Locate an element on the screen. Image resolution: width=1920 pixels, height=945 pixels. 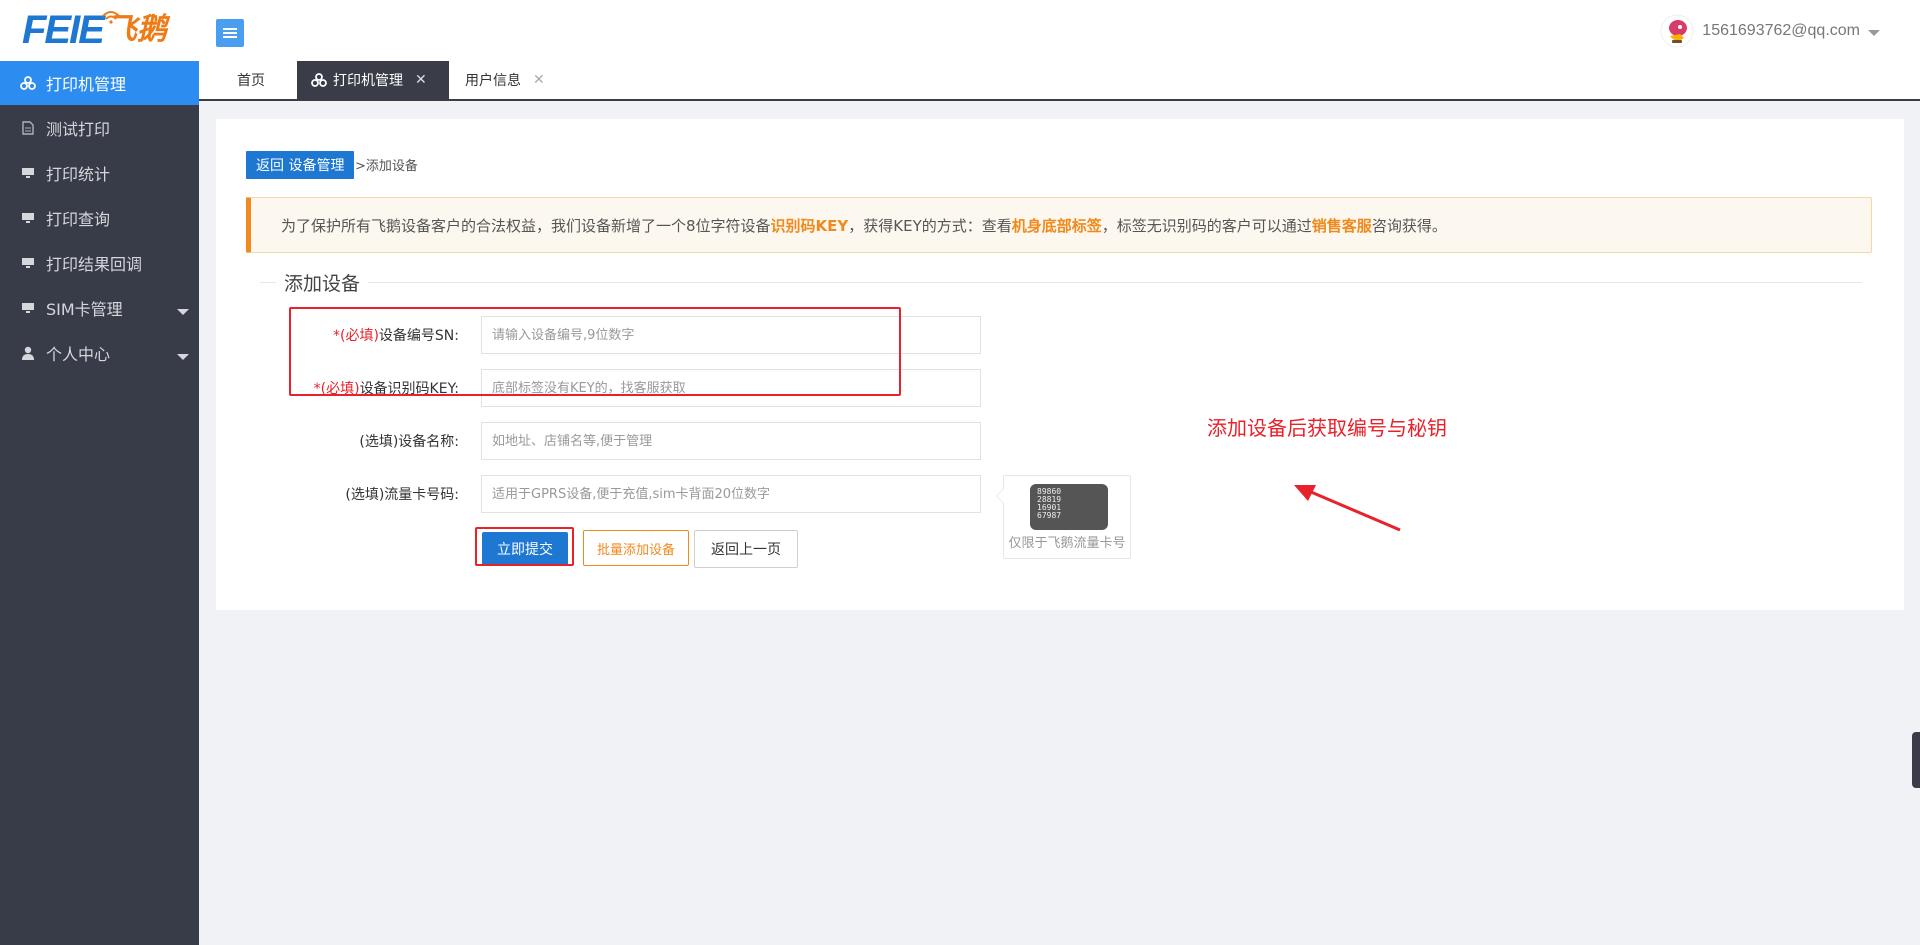
tabs-bar: 首页 打印机管理 ✕ 用户信息 ✕ is located at coordinates (1059, 81).